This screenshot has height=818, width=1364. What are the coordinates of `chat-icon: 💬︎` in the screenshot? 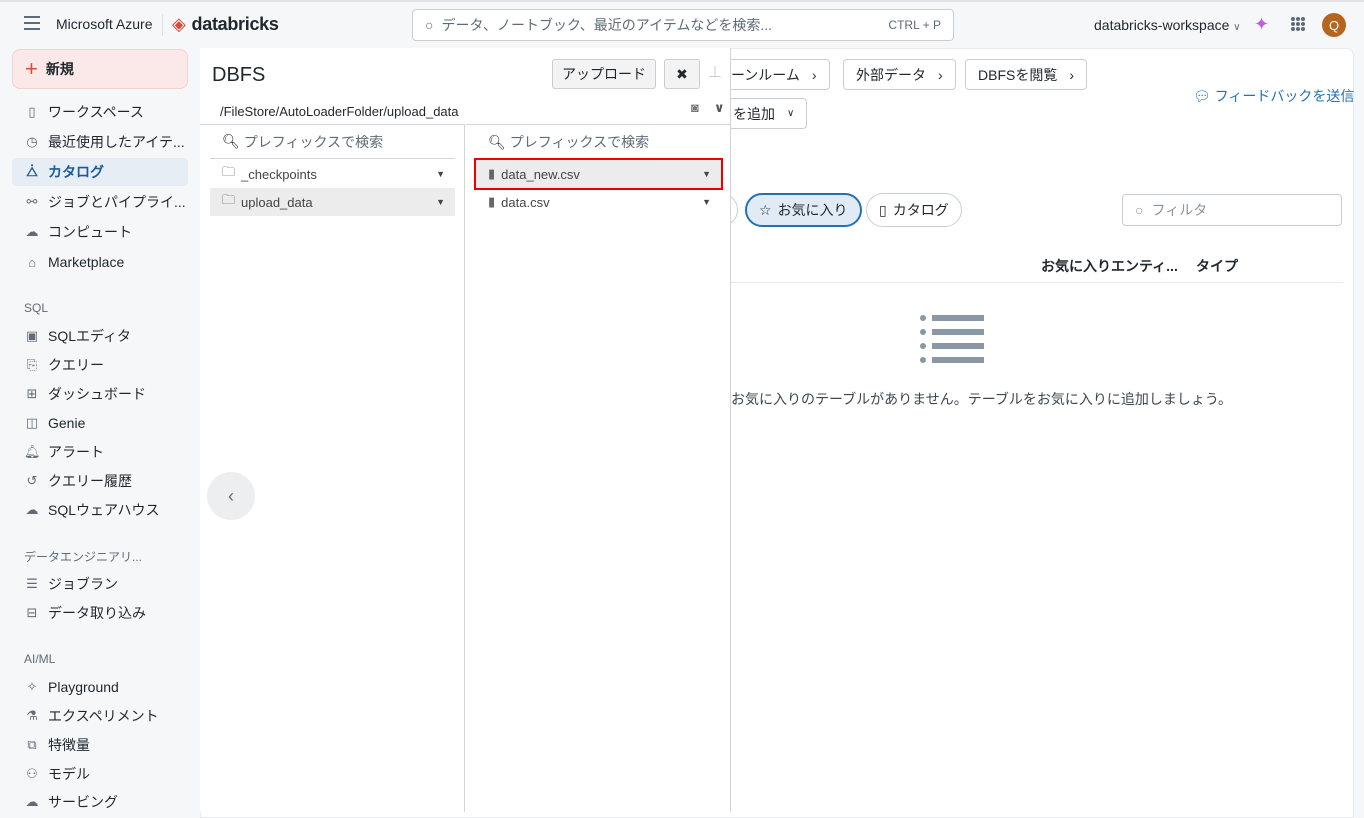 It's located at (1202, 96).